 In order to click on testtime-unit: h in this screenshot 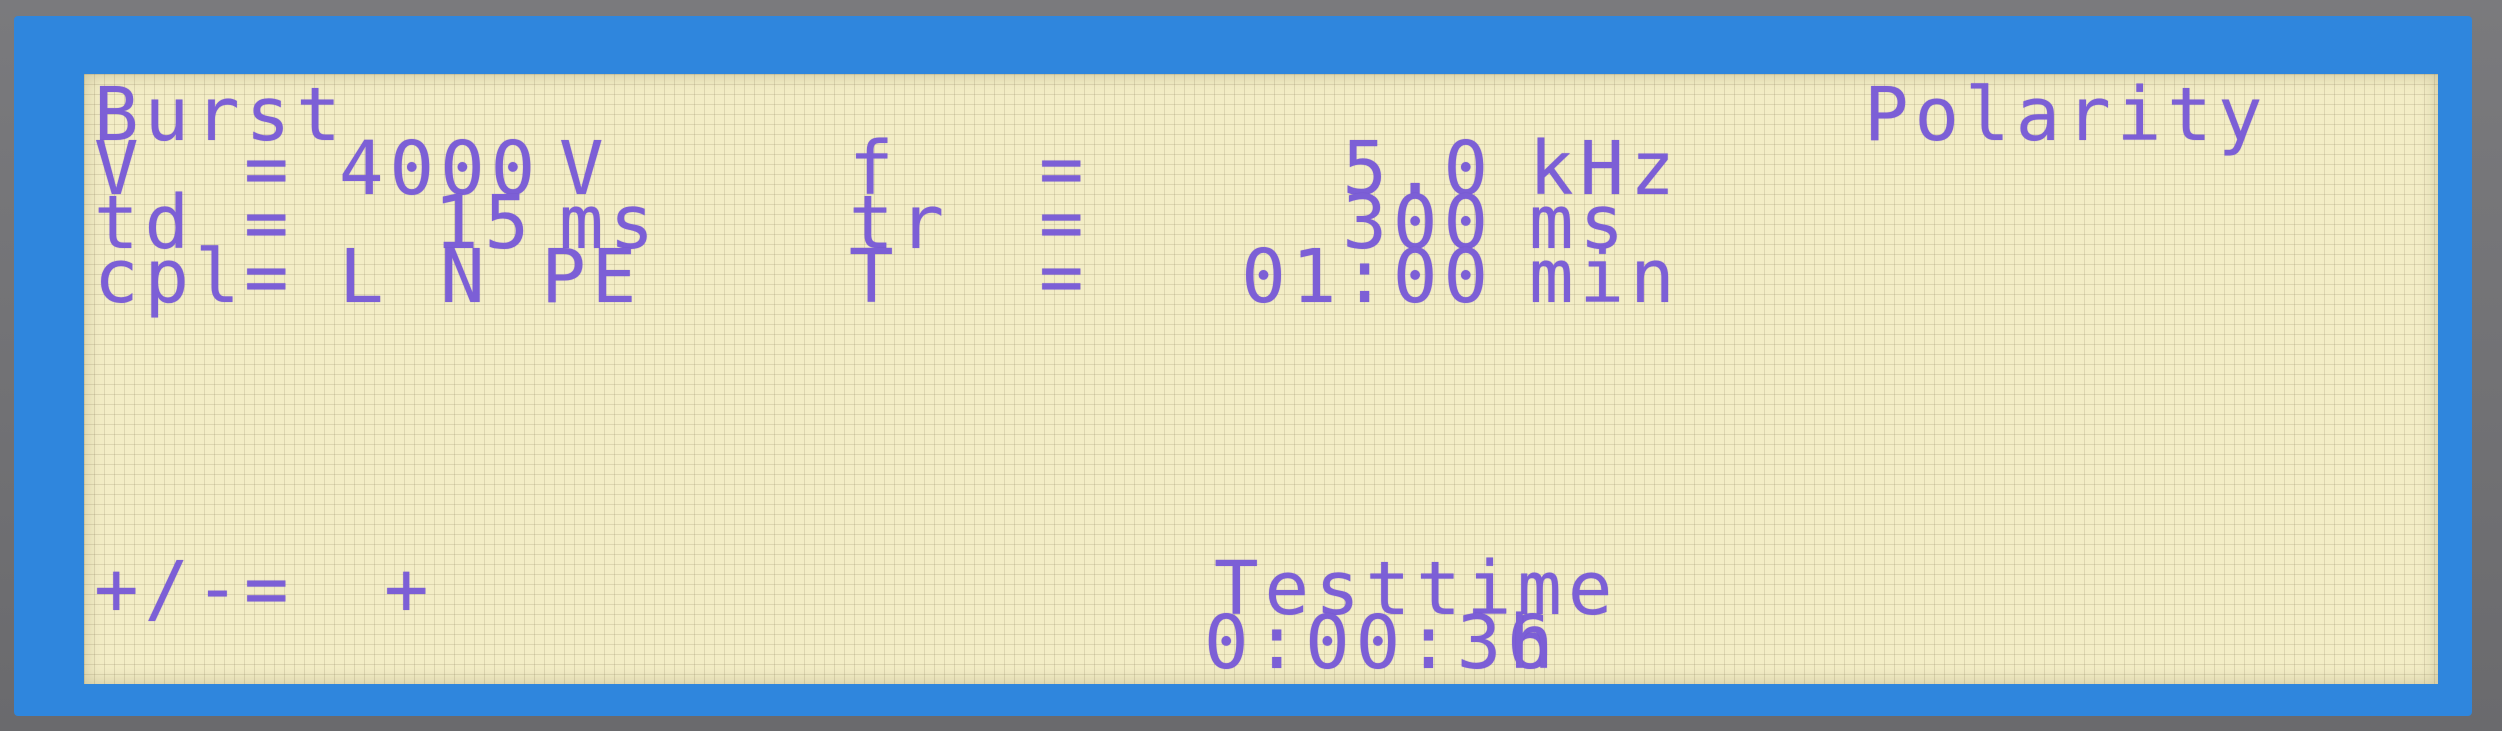, I will do `click(1534, 643)`.